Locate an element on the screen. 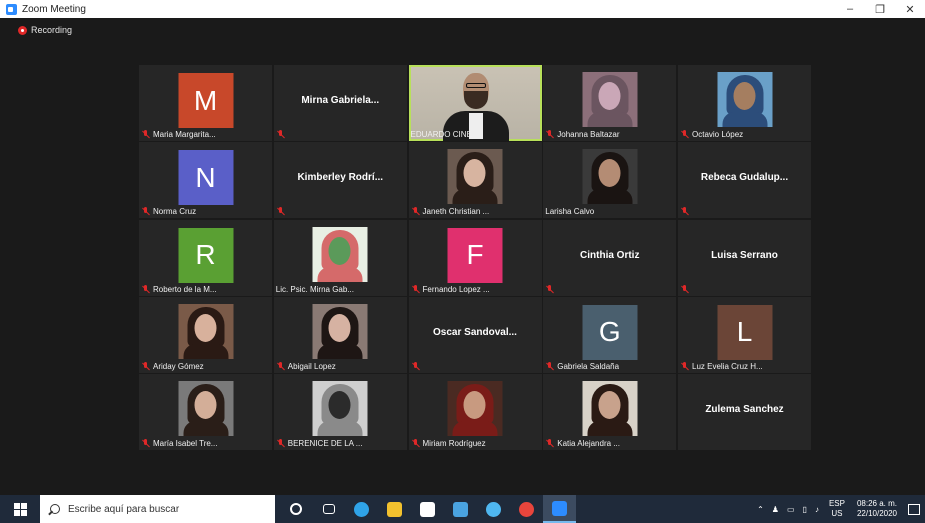  file-explorer-icon is located at coordinates (394, 509).